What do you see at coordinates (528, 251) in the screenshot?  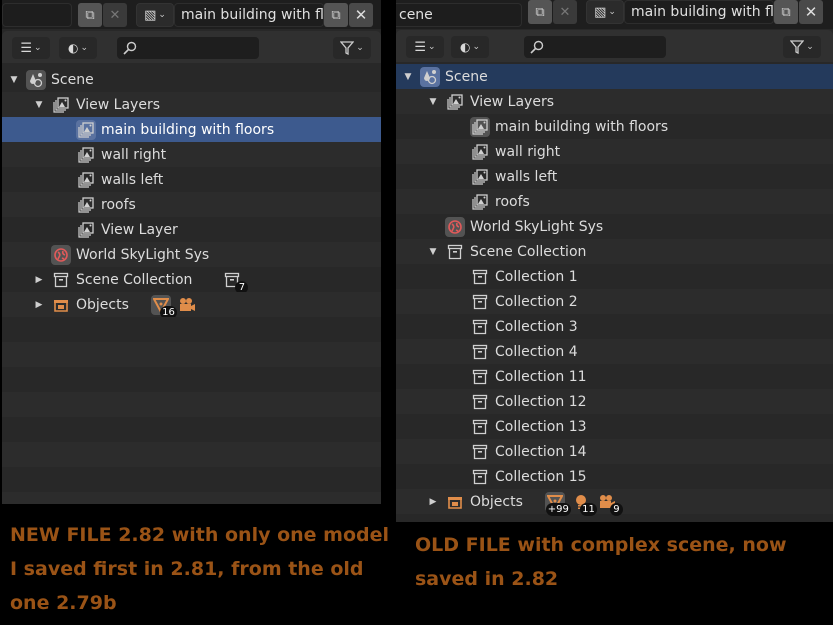 I see `tree-row-label: Scene Collection` at bounding box center [528, 251].